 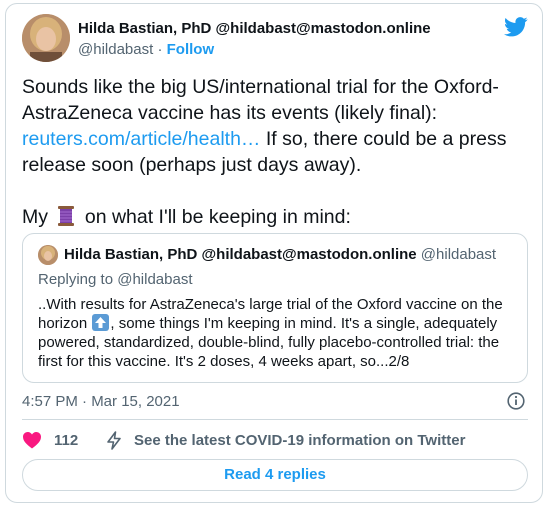 What do you see at coordinates (66, 216) in the screenshot?
I see `thread-spool-icon` at bounding box center [66, 216].